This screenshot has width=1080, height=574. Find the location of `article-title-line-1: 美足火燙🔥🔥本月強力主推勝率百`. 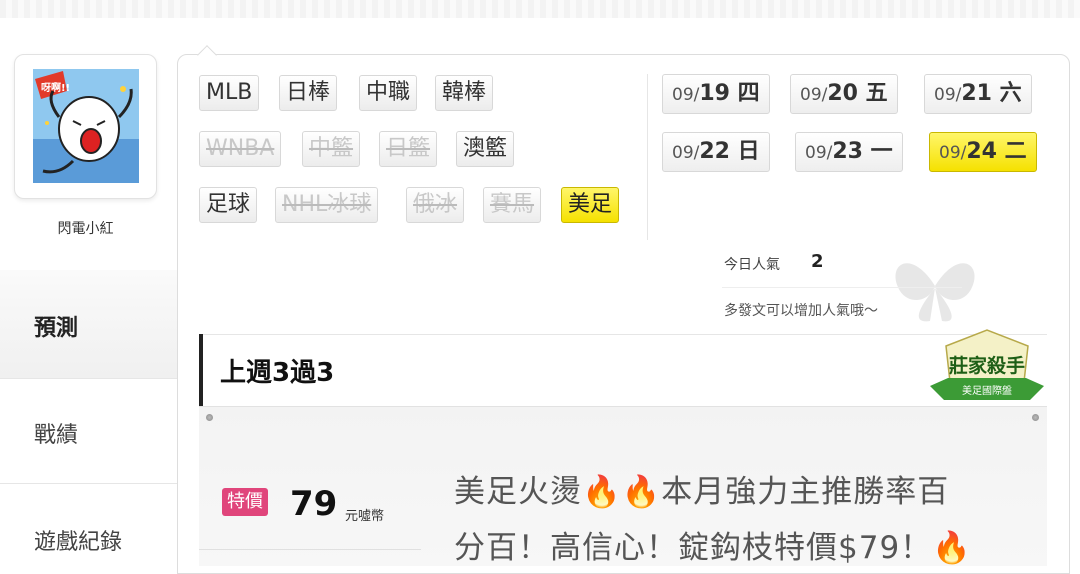

article-title-line-1: 美足火燙🔥🔥本月強力主推勝率百 is located at coordinates (701, 488).